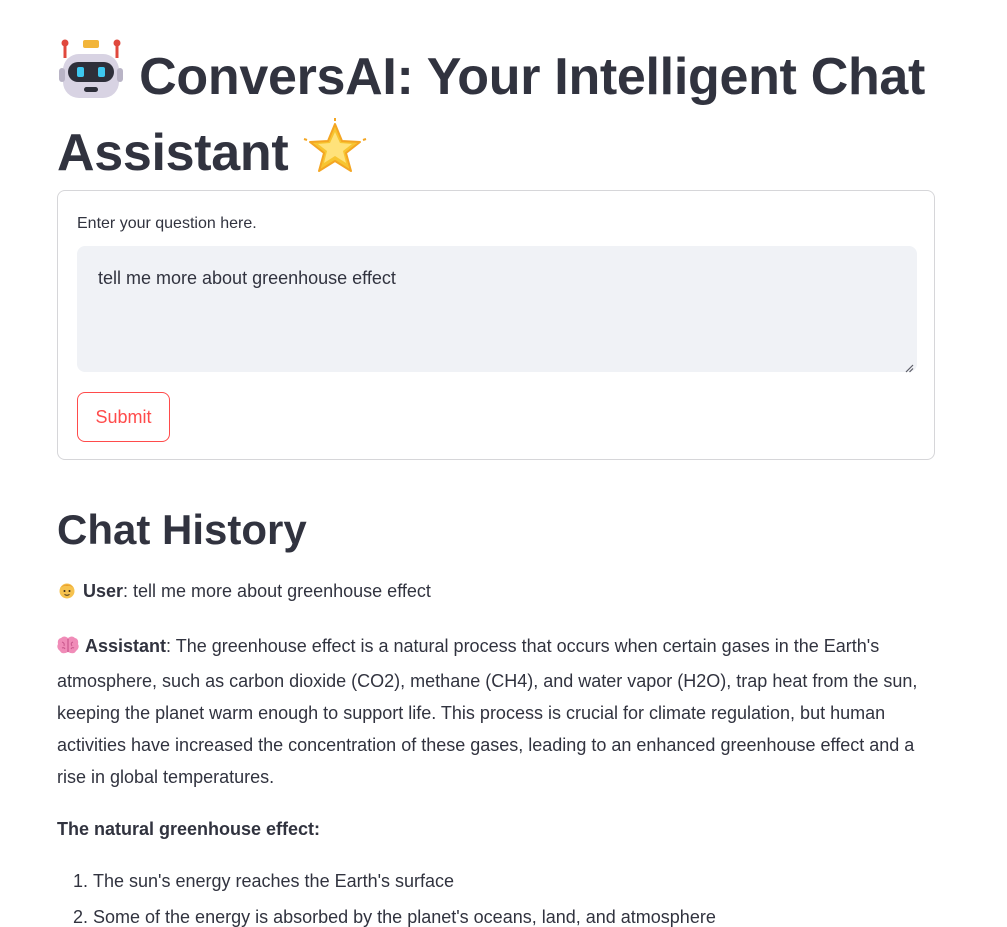 The image size is (1007, 927). What do you see at coordinates (103, 591) in the screenshot?
I see `message-role: User` at bounding box center [103, 591].